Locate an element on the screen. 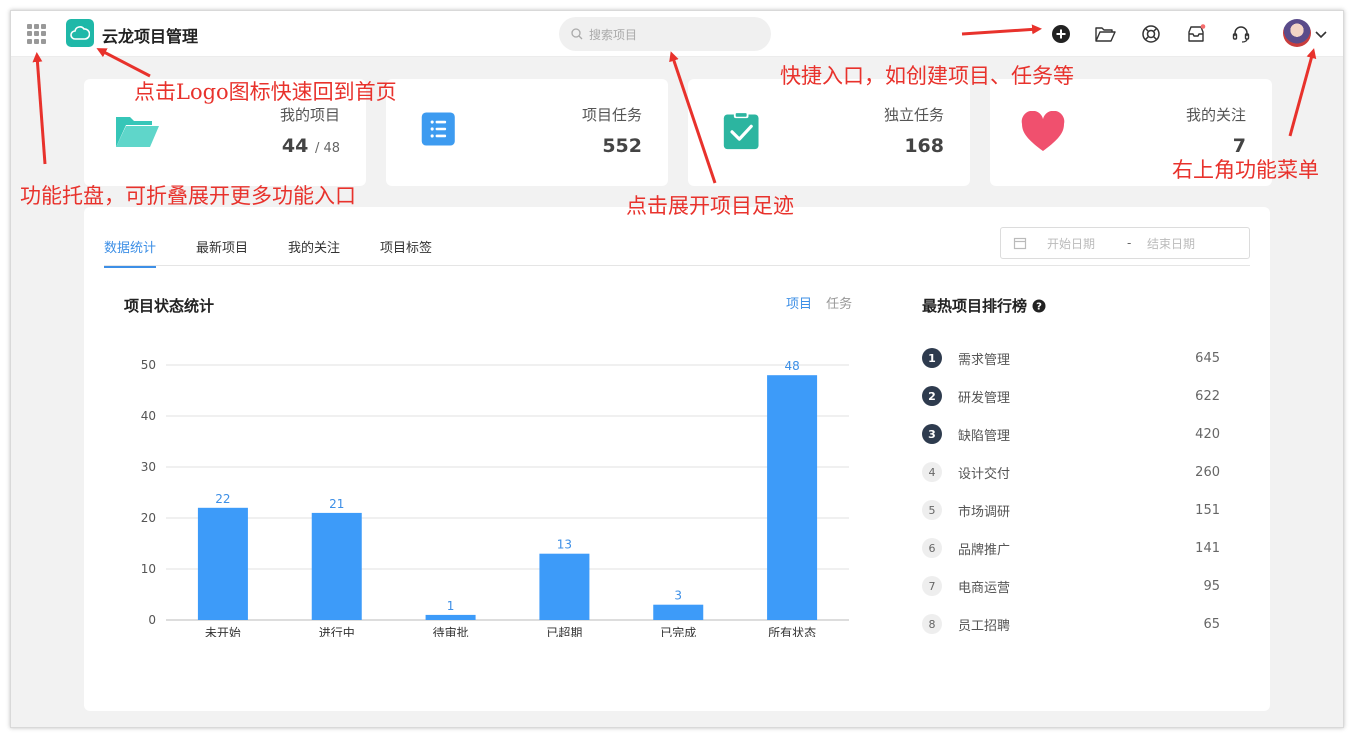 Image resolution: width=1354 pixels, height=738 pixels. top-bar: 云龙项目管理 搜索项目 is located at coordinates (677, 34).